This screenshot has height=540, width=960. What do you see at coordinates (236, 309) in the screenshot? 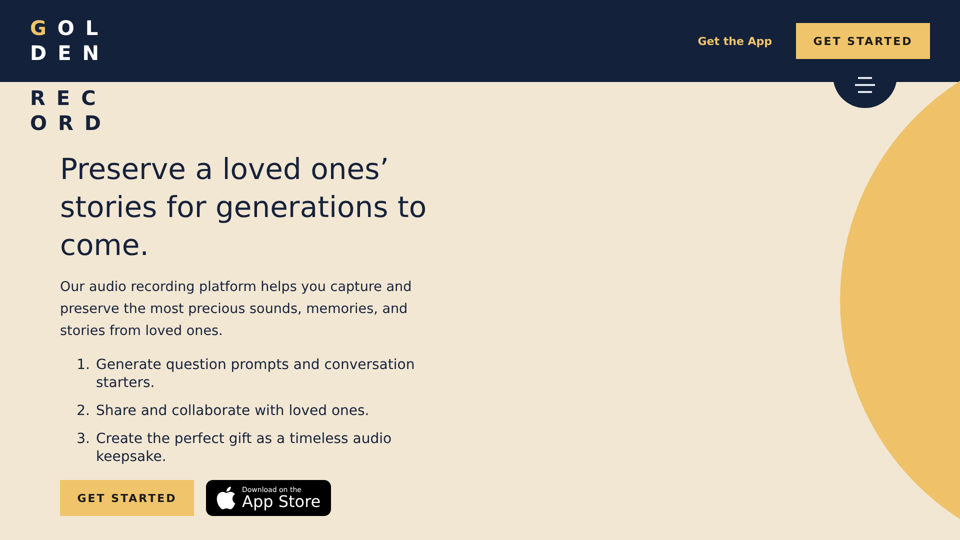
I see `intro-text: Our audio recording platform helps you capture and preserve the most precious sounds, memories, and stories from loved ones.` at bounding box center [236, 309].